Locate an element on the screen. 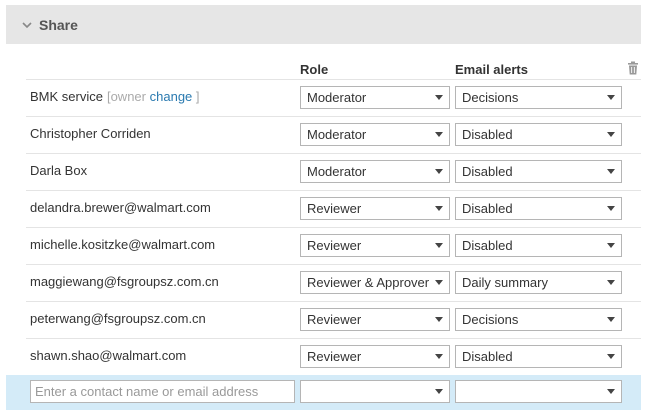 This screenshot has width=650, height=415. collaborator-name: Darla Box is located at coordinates (59, 170).